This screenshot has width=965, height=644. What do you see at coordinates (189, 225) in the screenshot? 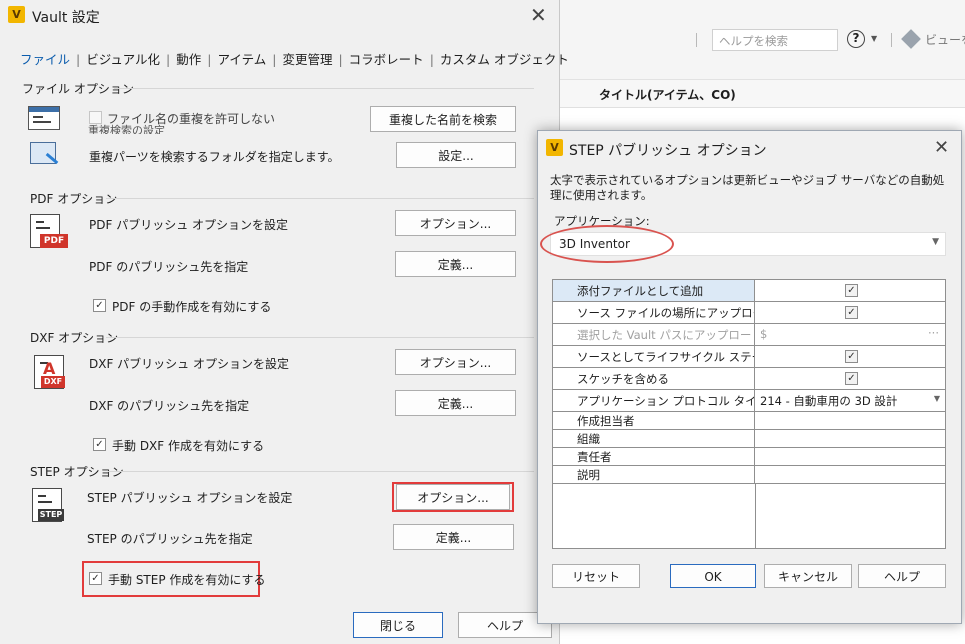
I see `pdf-set-options-label: PDF パブリッシュ オプションを設定` at bounding box center [189, 225].